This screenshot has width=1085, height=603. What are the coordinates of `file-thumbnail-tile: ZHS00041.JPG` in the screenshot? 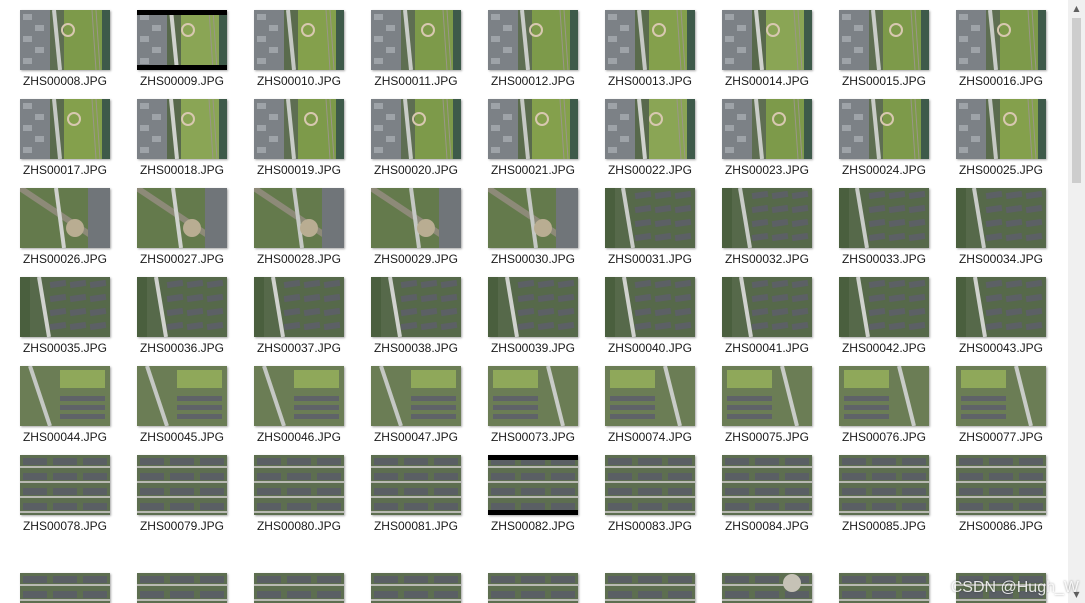 It's located at (776, 319).